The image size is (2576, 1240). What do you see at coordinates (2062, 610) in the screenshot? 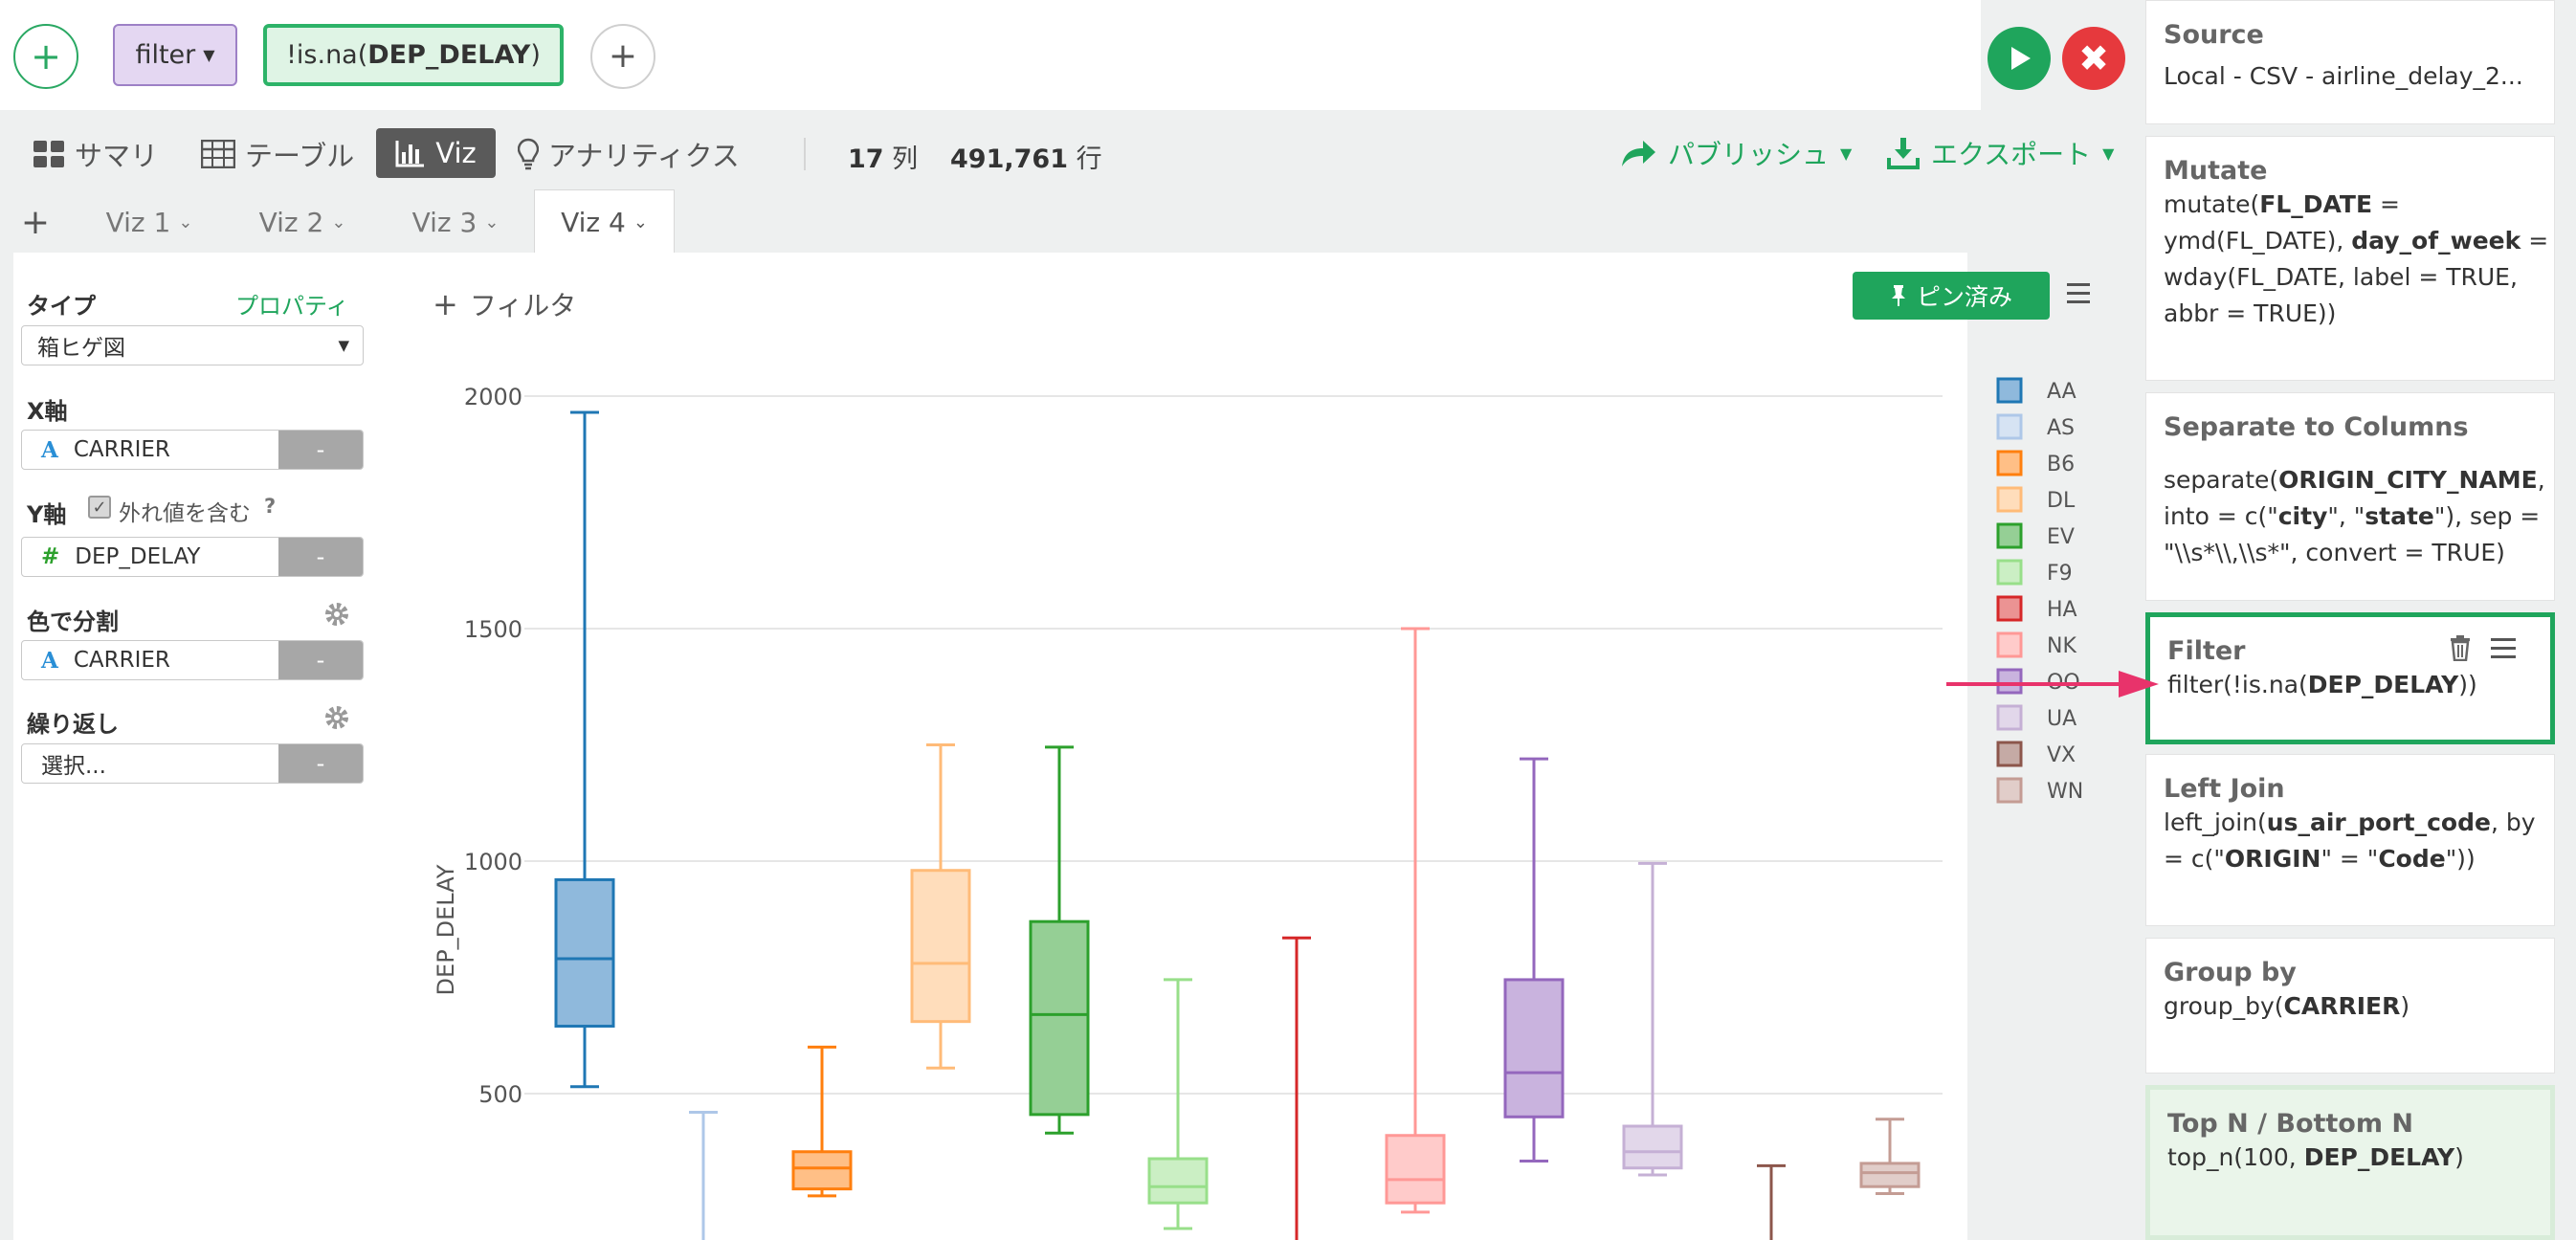
I see `legend-label: HA` at bounding box center [2062, 610].